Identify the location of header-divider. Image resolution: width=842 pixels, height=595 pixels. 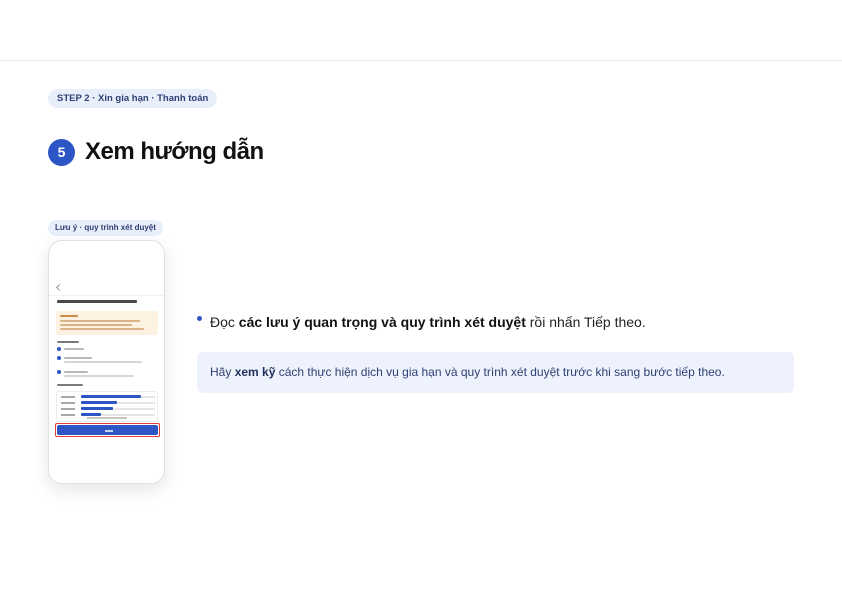
(421, 60).